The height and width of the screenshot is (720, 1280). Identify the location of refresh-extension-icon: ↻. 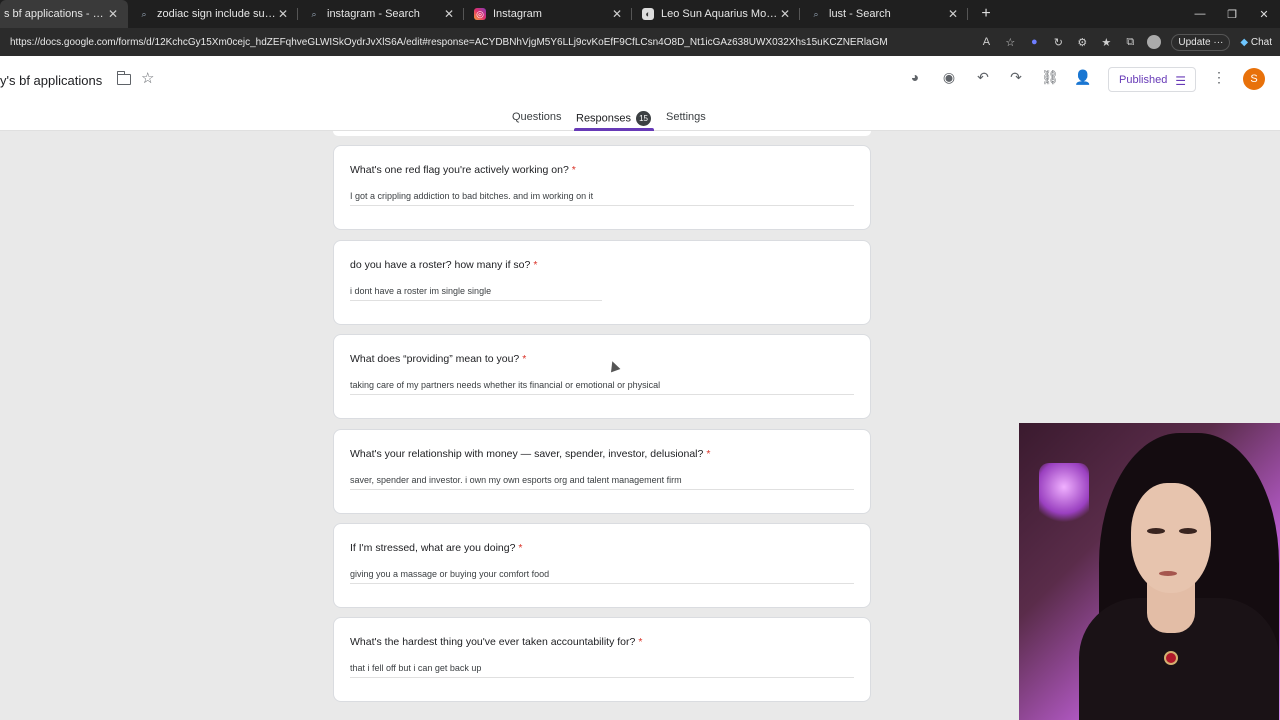
(1058, 42).